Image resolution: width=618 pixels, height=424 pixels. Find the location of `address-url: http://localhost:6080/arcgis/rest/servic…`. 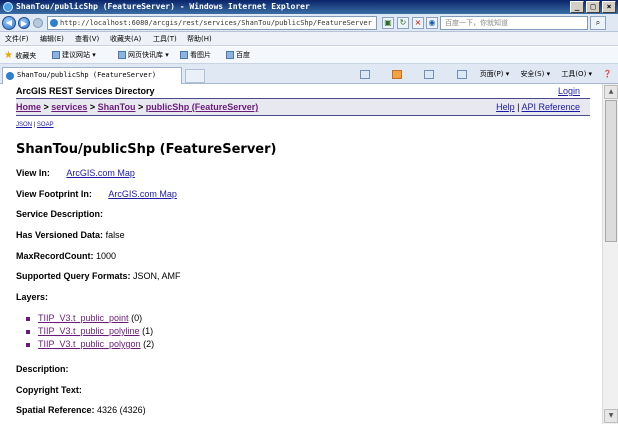

address-url: http://localhost:6080/arcgis/rest/servic… is located at coordinates (216, 23).